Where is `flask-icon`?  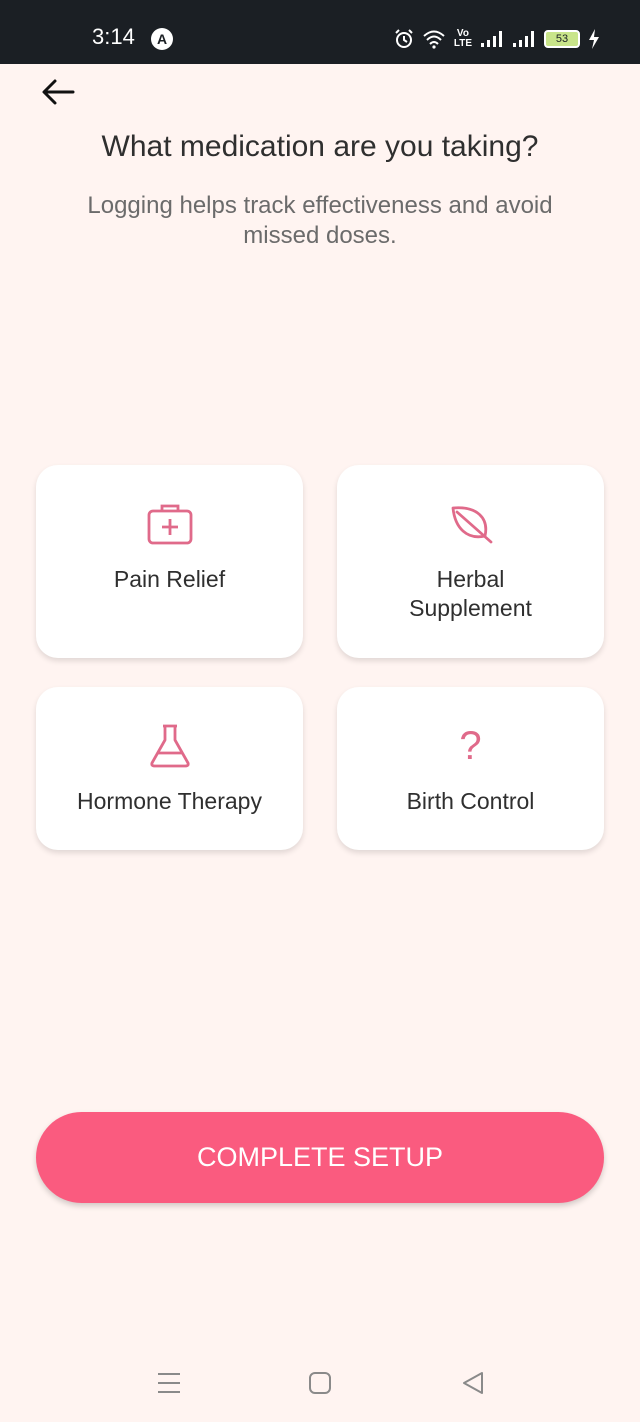 flask-icon is located at coordinates (170, 746).